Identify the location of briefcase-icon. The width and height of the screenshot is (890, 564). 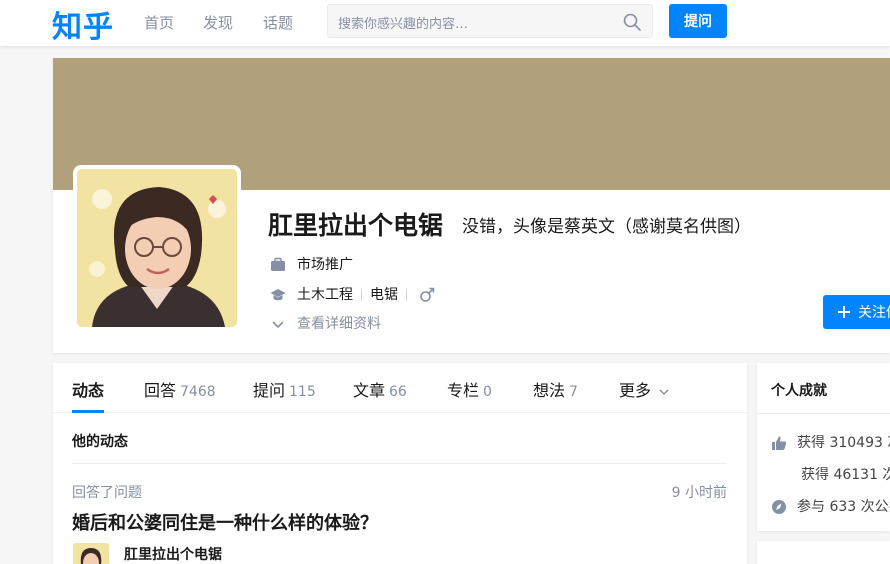
(278, 264).